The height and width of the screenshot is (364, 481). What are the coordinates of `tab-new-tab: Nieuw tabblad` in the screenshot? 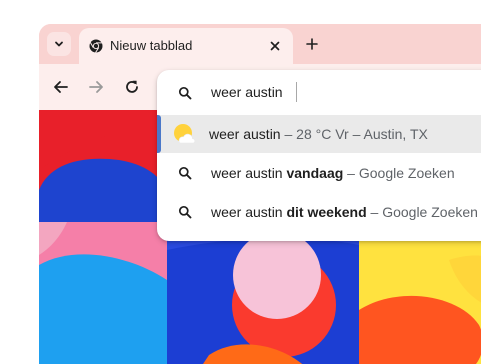 It's located at (186, 46).